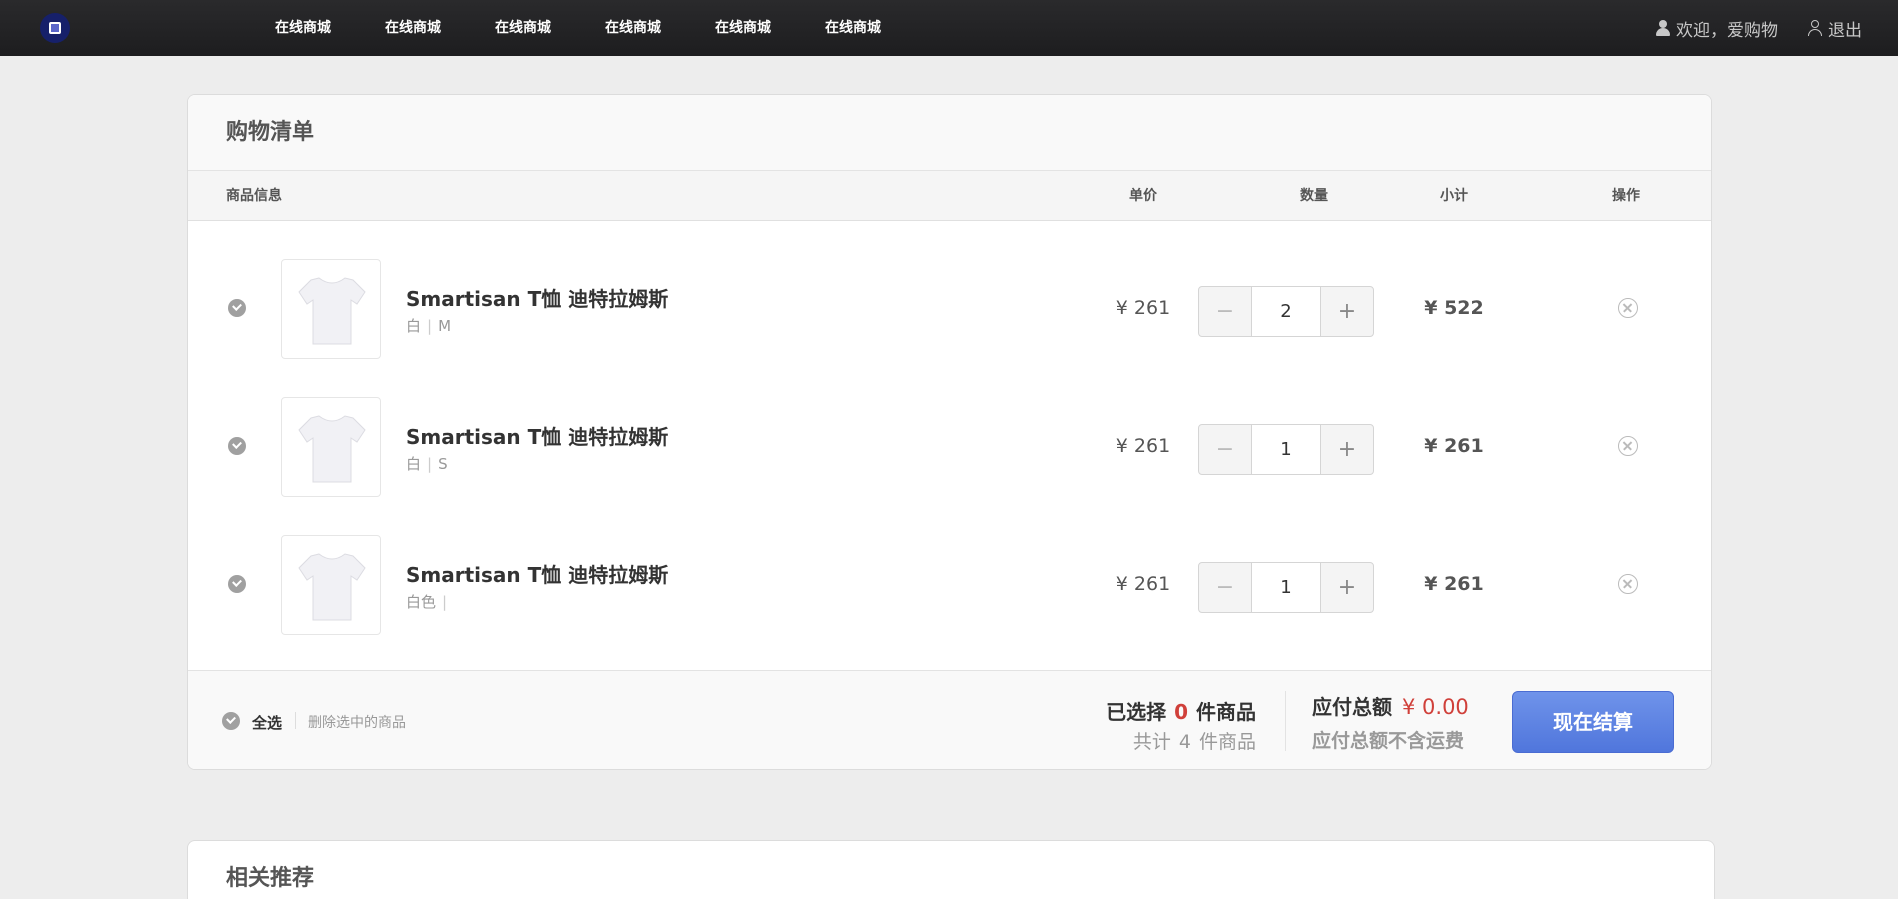 Image resolution: width=1898 pixels, height=899 pixels. What do you see at coordinates (254, 196) in the screenshot?
I see `col-header-info: 商品信息` at bounding box center [254, 196].